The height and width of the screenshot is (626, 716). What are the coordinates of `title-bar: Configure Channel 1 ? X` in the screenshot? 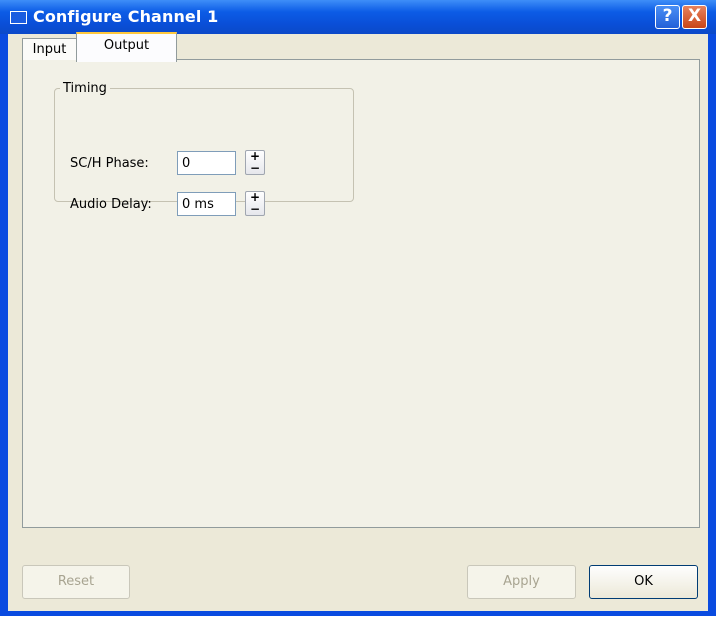 It's located at (358, 17).